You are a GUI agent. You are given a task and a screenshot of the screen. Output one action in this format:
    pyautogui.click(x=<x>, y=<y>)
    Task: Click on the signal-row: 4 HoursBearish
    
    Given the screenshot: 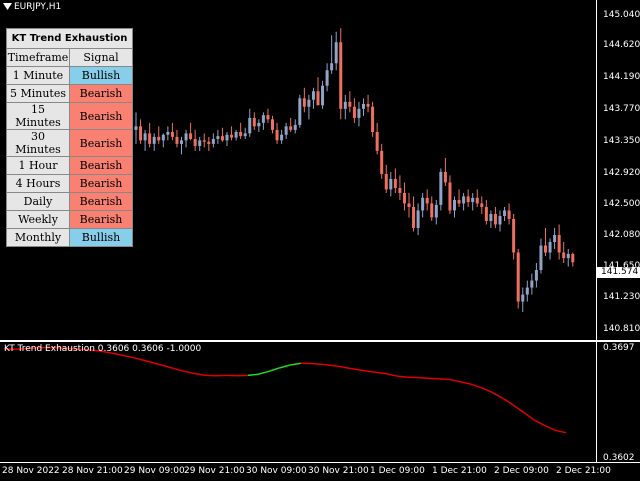 What is the action you would take?
    pyautogui.click(x=70, y=184)
    